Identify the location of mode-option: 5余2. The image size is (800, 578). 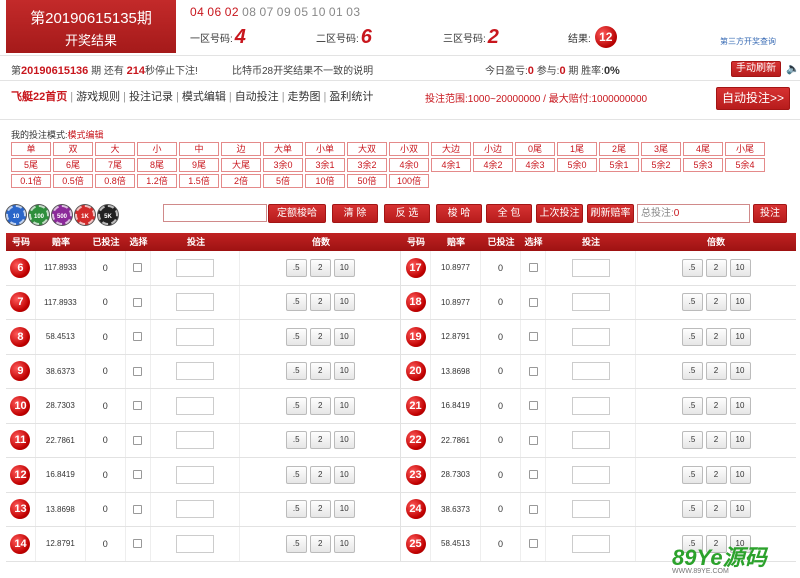
(661, 165).